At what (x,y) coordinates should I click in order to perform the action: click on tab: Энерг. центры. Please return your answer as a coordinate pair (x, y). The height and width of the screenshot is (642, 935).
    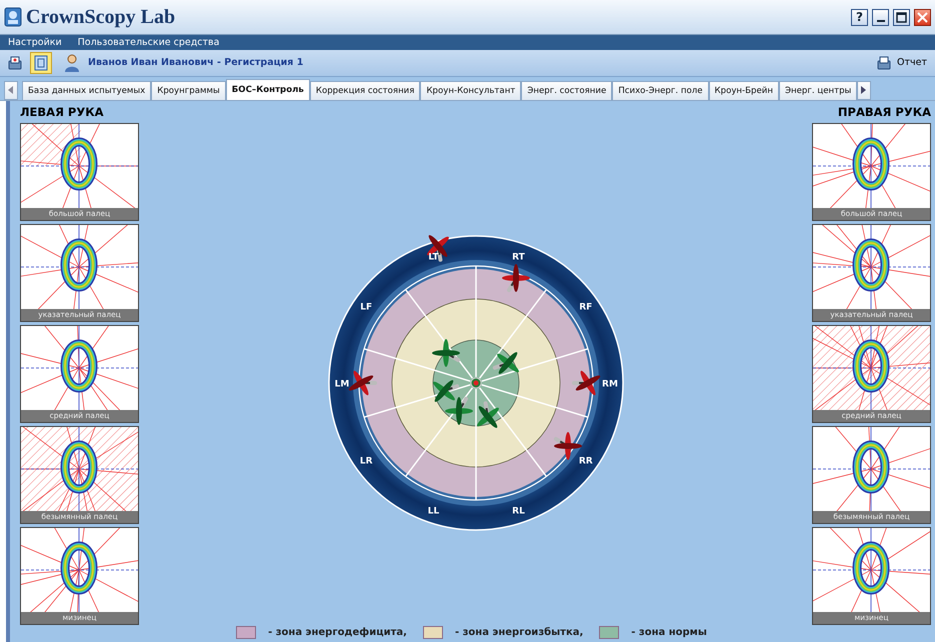
    Looking at the image, I should click on (818, 90).